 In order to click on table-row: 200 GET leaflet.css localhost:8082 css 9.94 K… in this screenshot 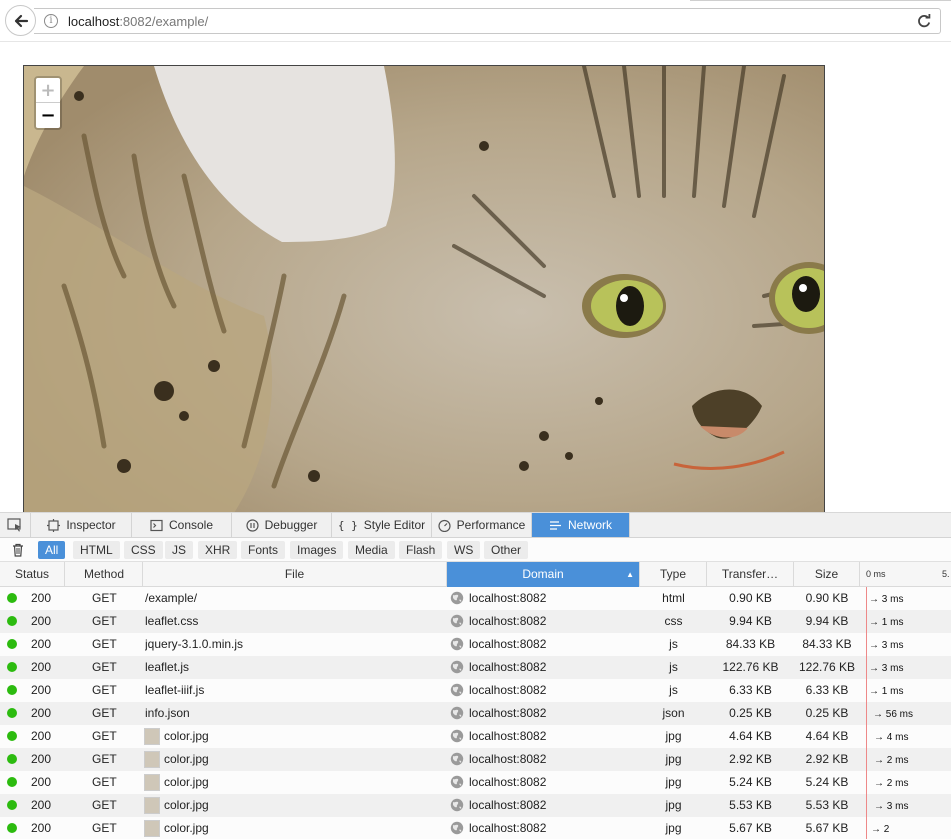, I will do `click(475, 621)`.